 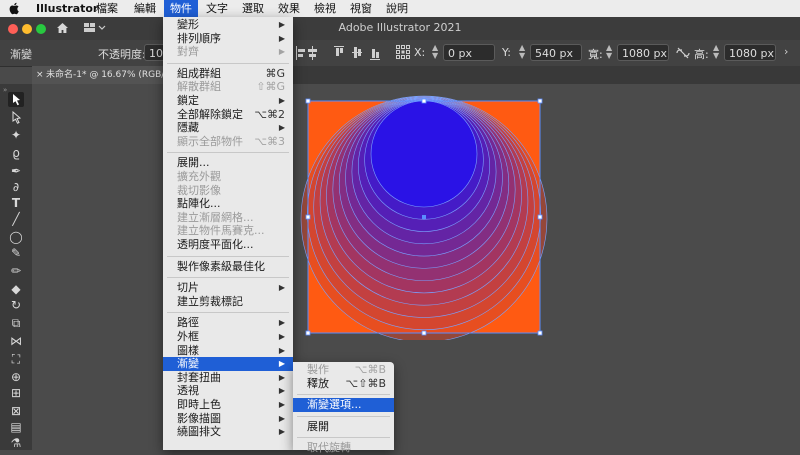 What do you see at coordinates (228, 101) in the screenshot?
I see `menu-item: 鎖定 ▶` at bounding box center [228, 101].